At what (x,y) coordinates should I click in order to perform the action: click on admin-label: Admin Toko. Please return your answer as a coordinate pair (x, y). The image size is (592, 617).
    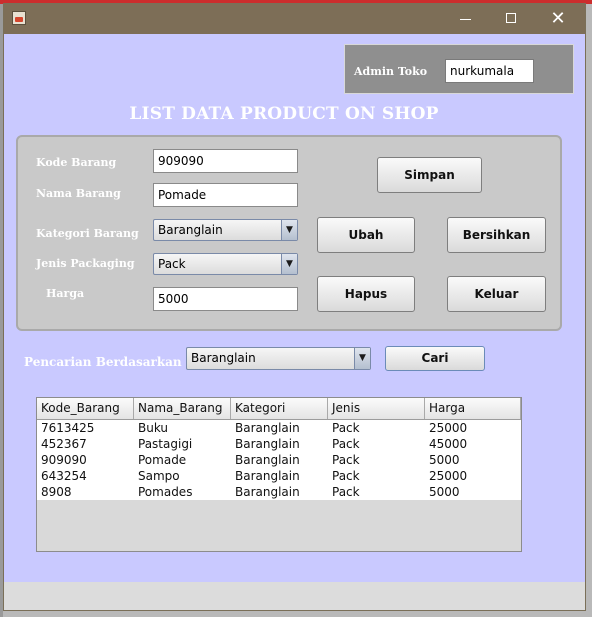
    Looking at the image, I should click on (391, 71).